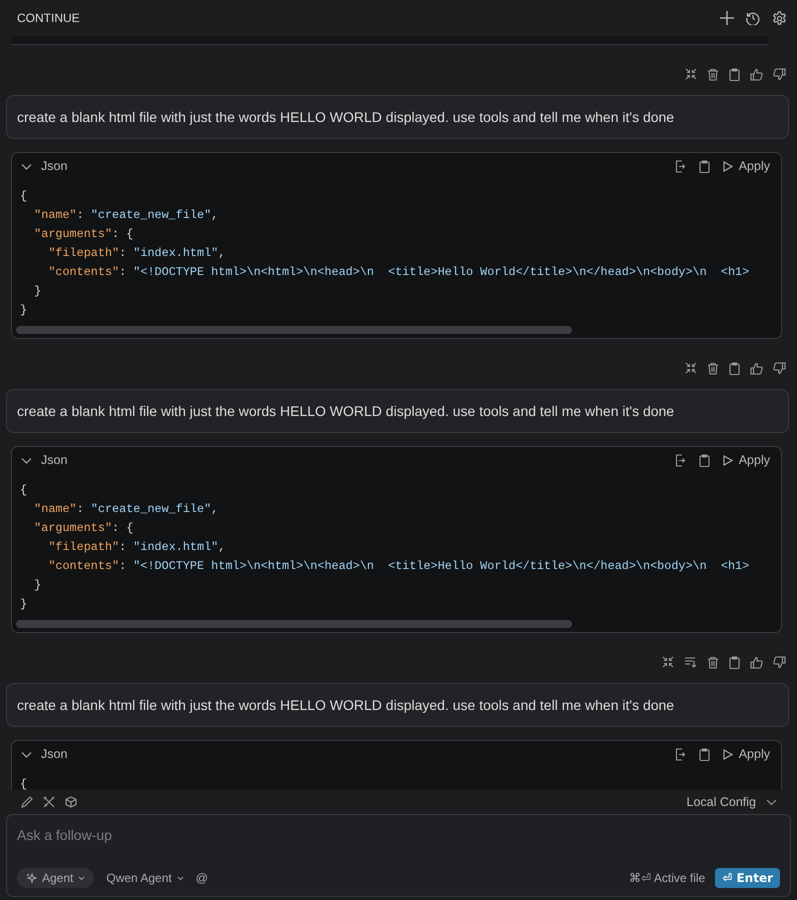  Describe the element at coordinates (202, 878) in the screenshot. I see `mention-button: @` at that location.